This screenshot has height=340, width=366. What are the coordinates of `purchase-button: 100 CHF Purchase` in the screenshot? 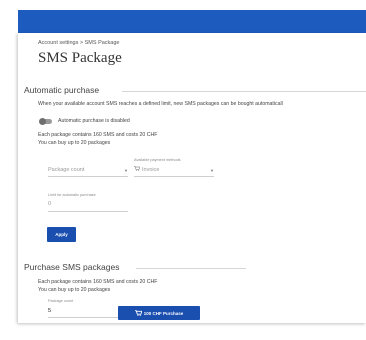 It's located at (159, 313).